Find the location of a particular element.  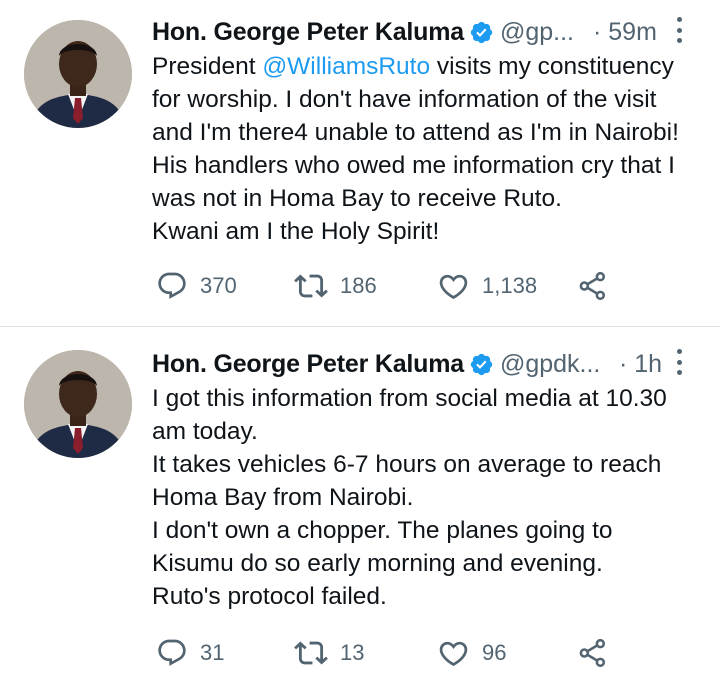

retweet-button: 13 is located at coordinates (329, 653).